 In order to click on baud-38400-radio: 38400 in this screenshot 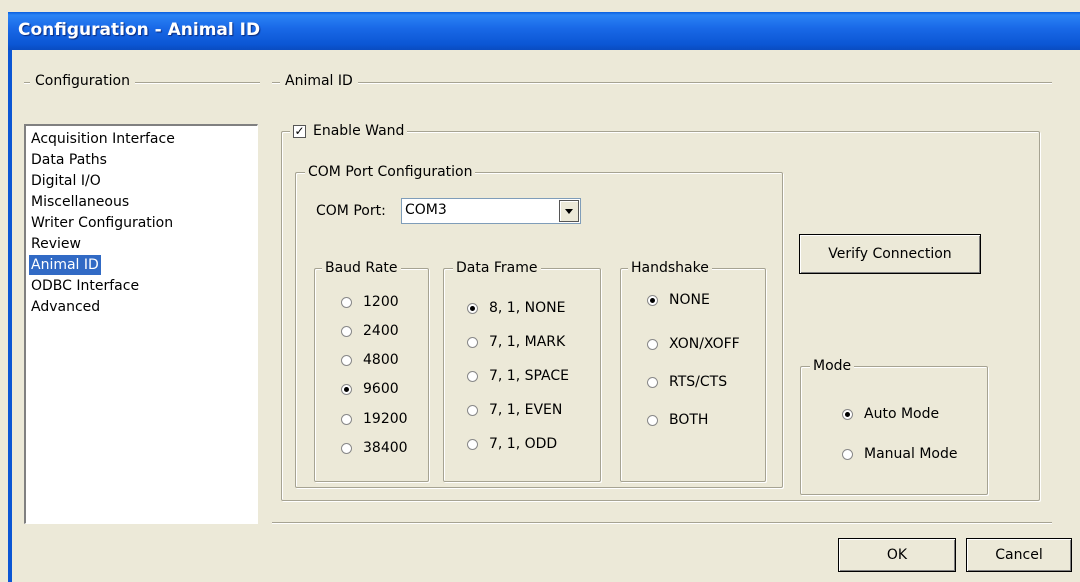, I will do `click(374, 448)`.